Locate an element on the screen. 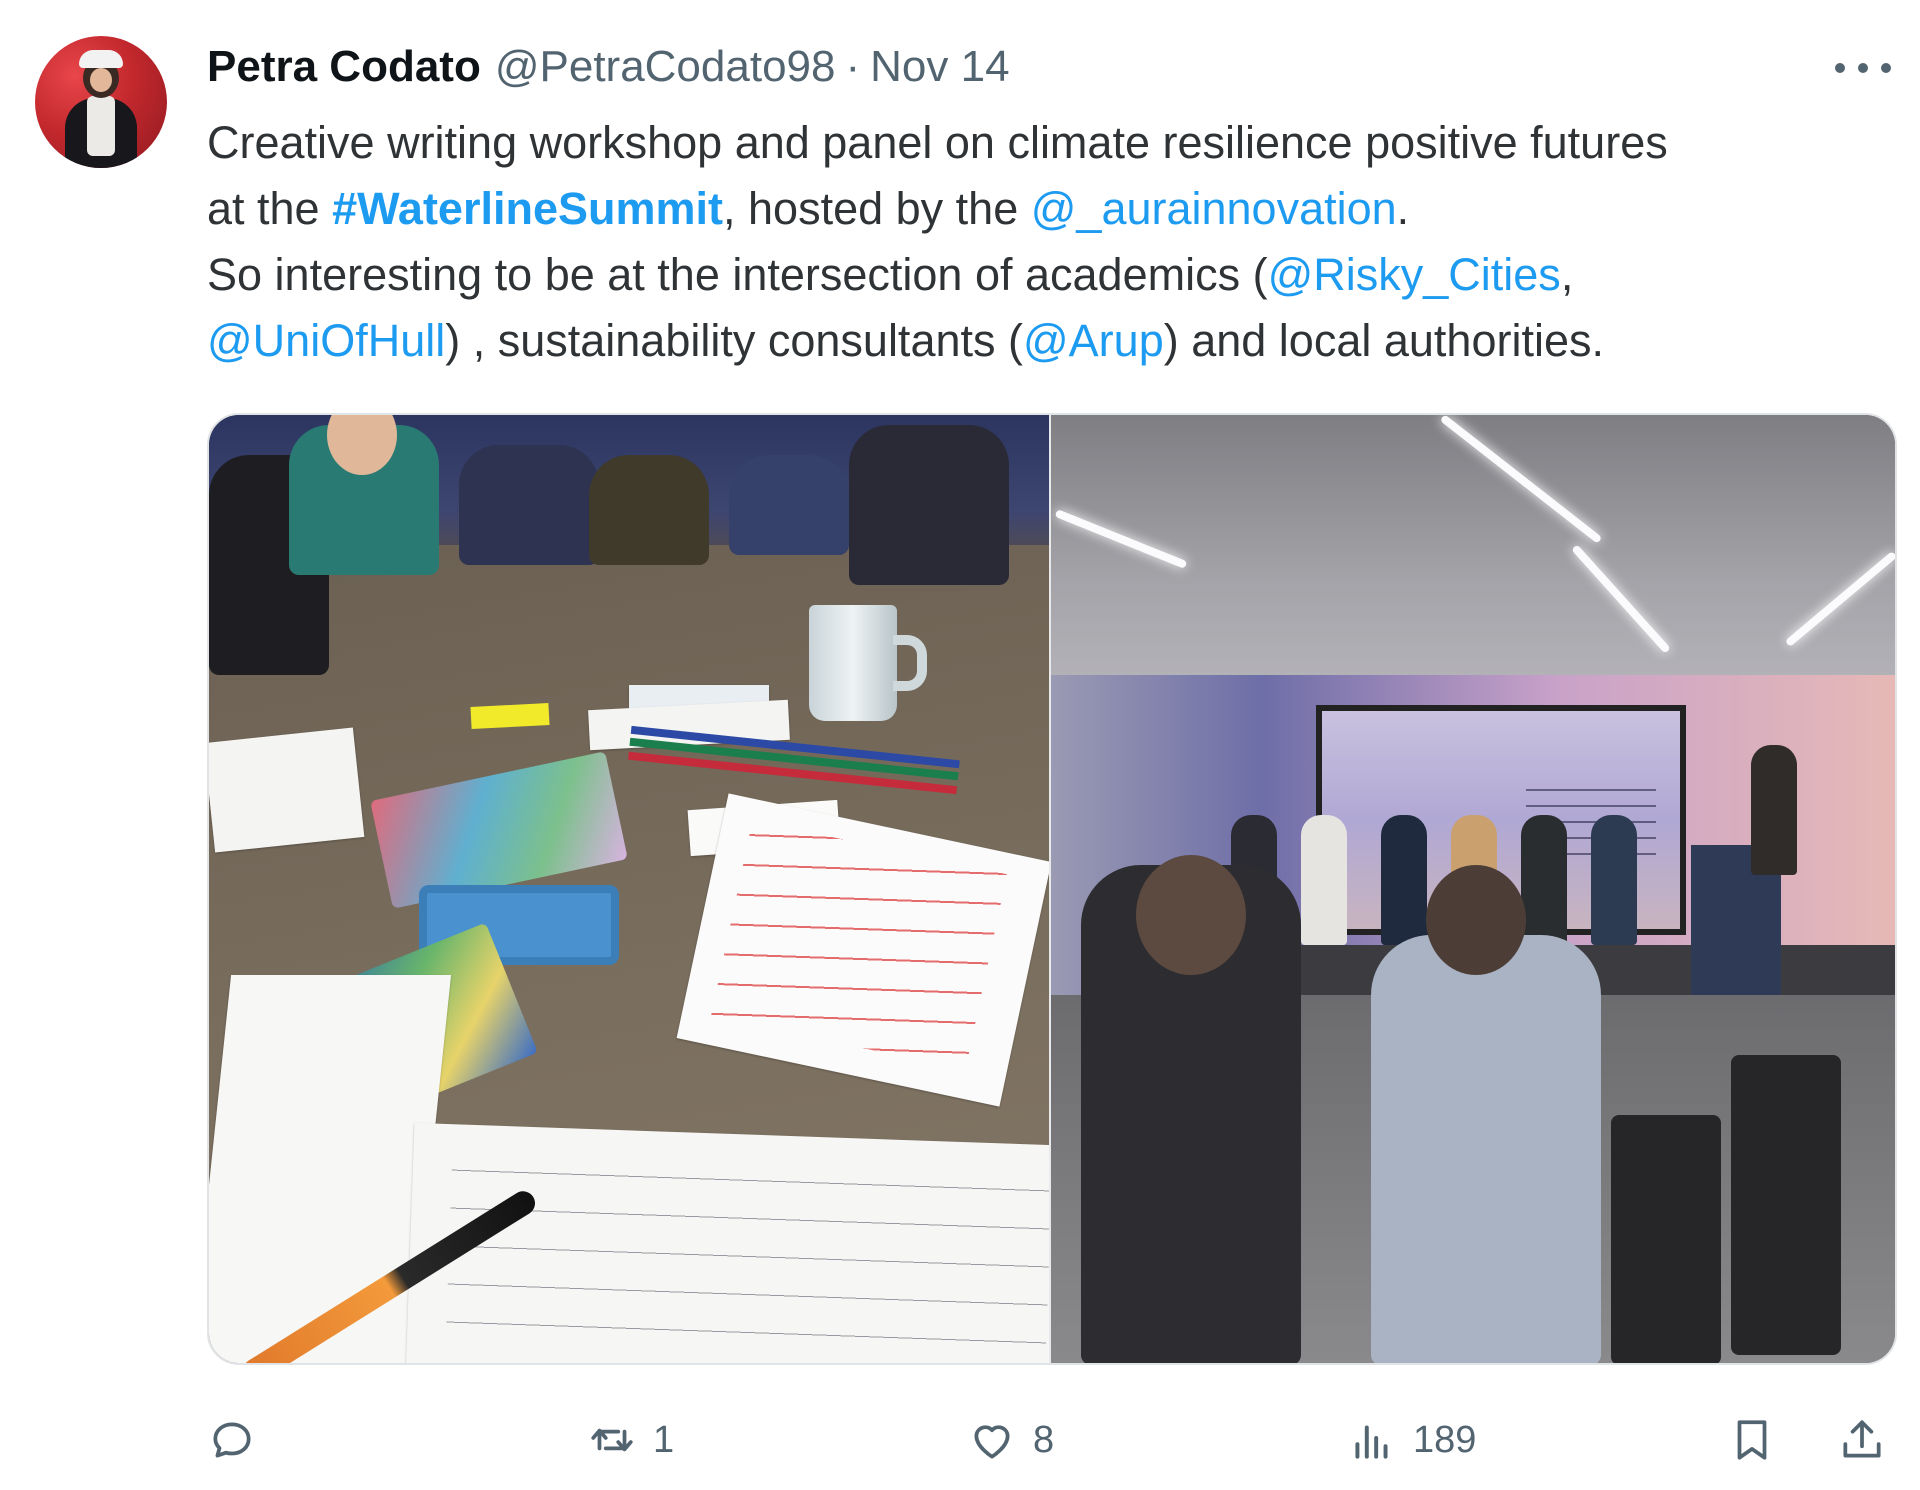 Image resolution: width=1920 pixels, height=1490 pixels. retweet-button: 1 is located at coordinates (630, 1440).